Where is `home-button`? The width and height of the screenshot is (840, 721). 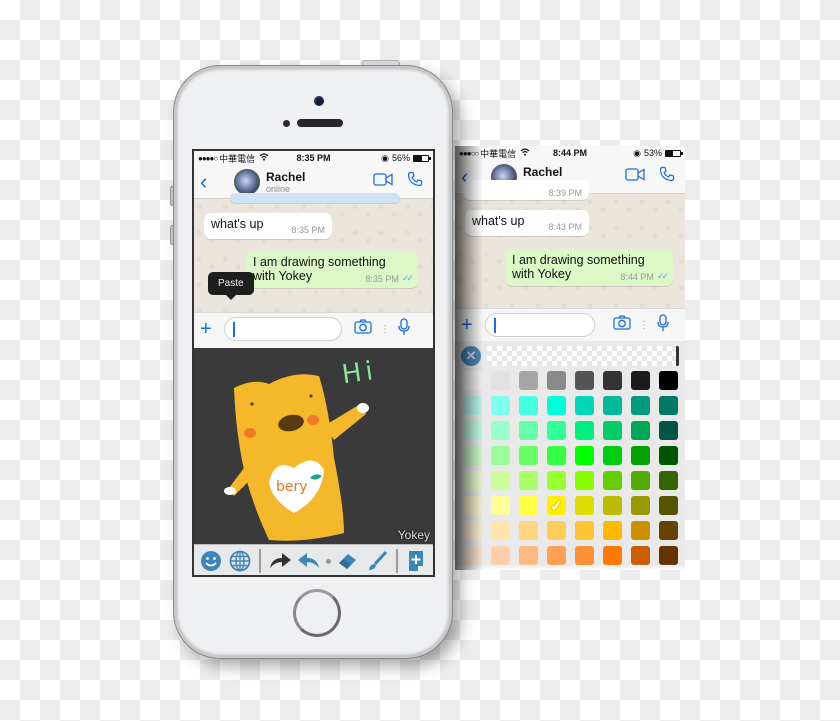
home-button is located at coordinates (317, 613).